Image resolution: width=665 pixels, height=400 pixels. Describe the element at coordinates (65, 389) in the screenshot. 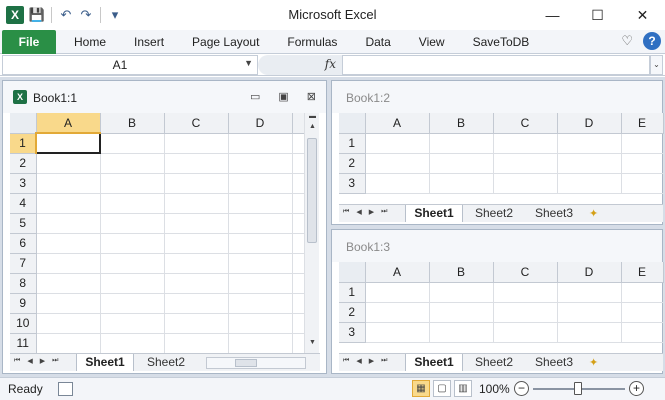

I see `macro-recording-icon` at that location.